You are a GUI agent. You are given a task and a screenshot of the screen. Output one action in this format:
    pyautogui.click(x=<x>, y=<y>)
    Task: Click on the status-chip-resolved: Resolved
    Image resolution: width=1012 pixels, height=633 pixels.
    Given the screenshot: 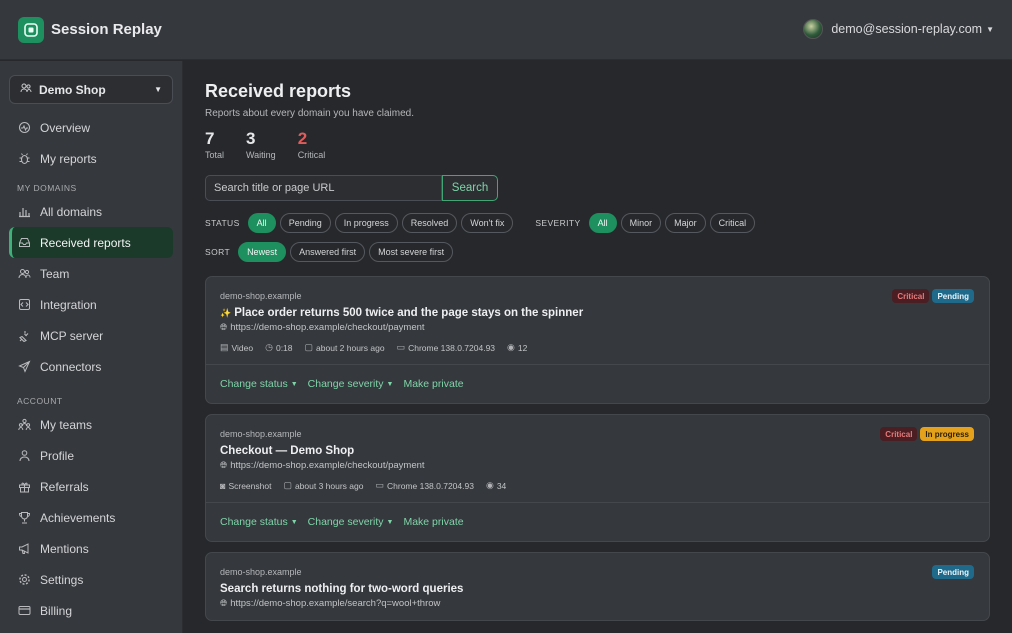 What is the action you would take?
    pyautogui.click(x=429, y=223)
    